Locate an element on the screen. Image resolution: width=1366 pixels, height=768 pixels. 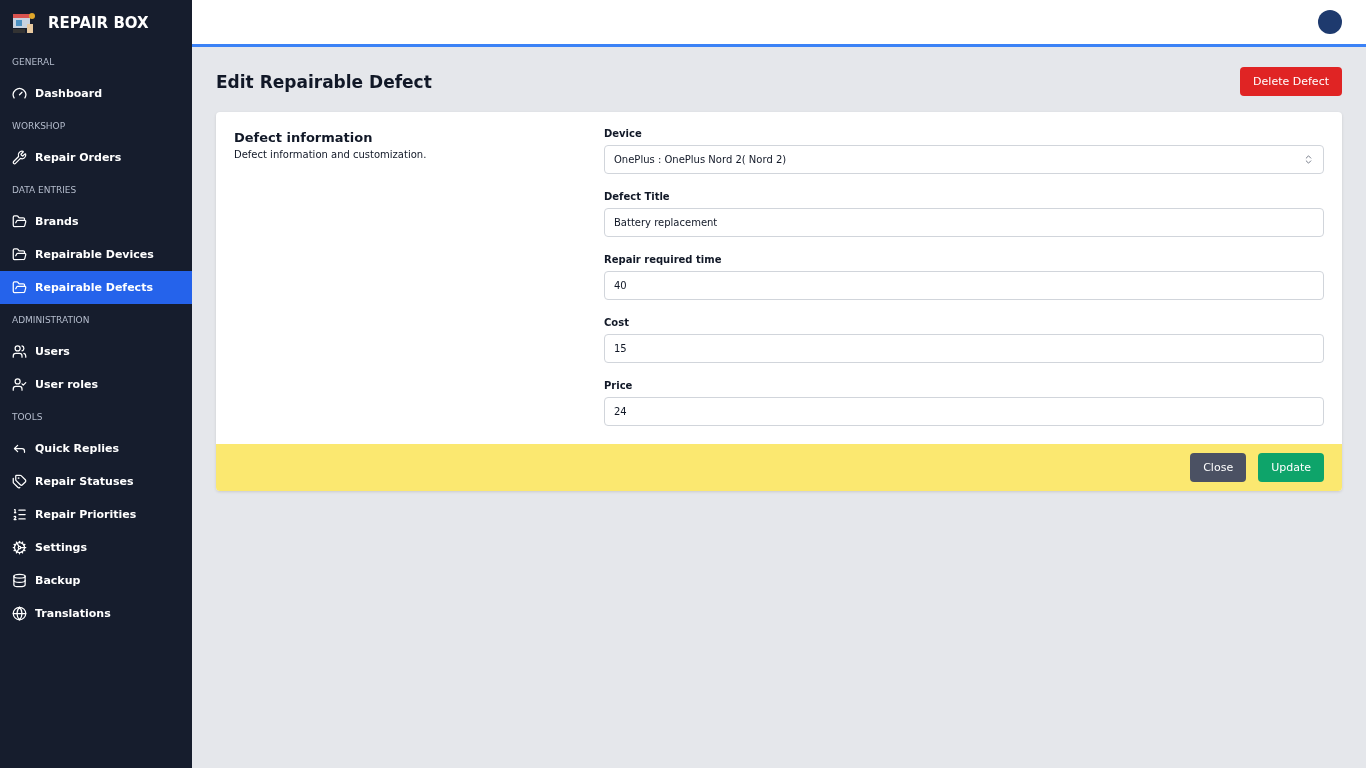
brand-name: REPAIR BOX is located at coordinates (98, 23).